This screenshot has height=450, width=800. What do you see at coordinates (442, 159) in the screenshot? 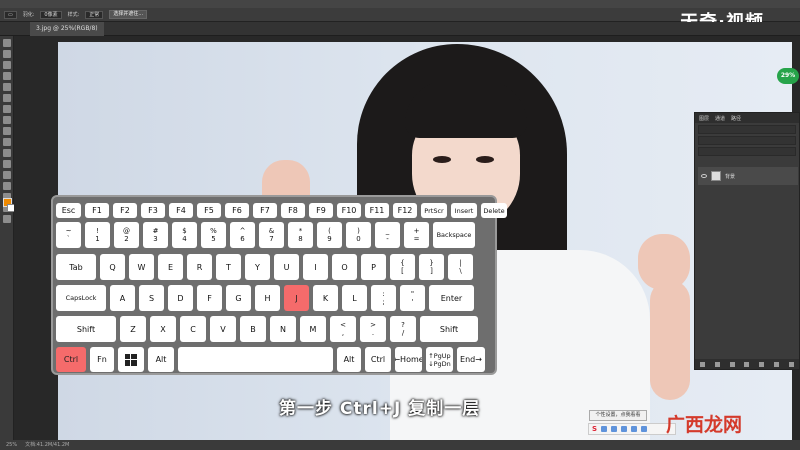
I see `left-eye` at bounding box center [442, 159].